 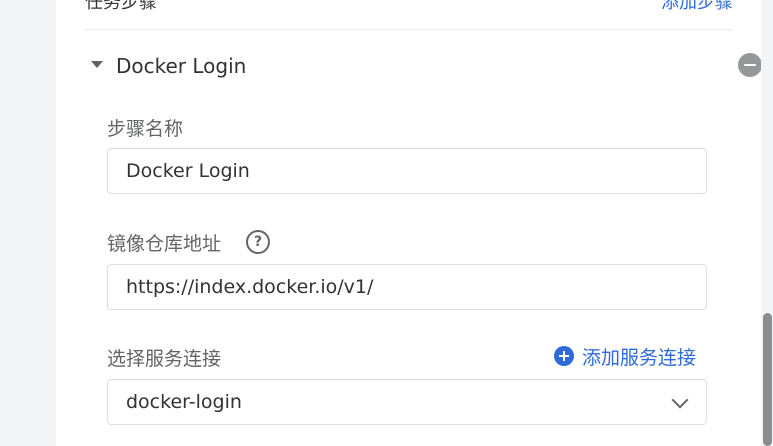 I want to click on scrollbar-thumb, so click(x=767, y=379).